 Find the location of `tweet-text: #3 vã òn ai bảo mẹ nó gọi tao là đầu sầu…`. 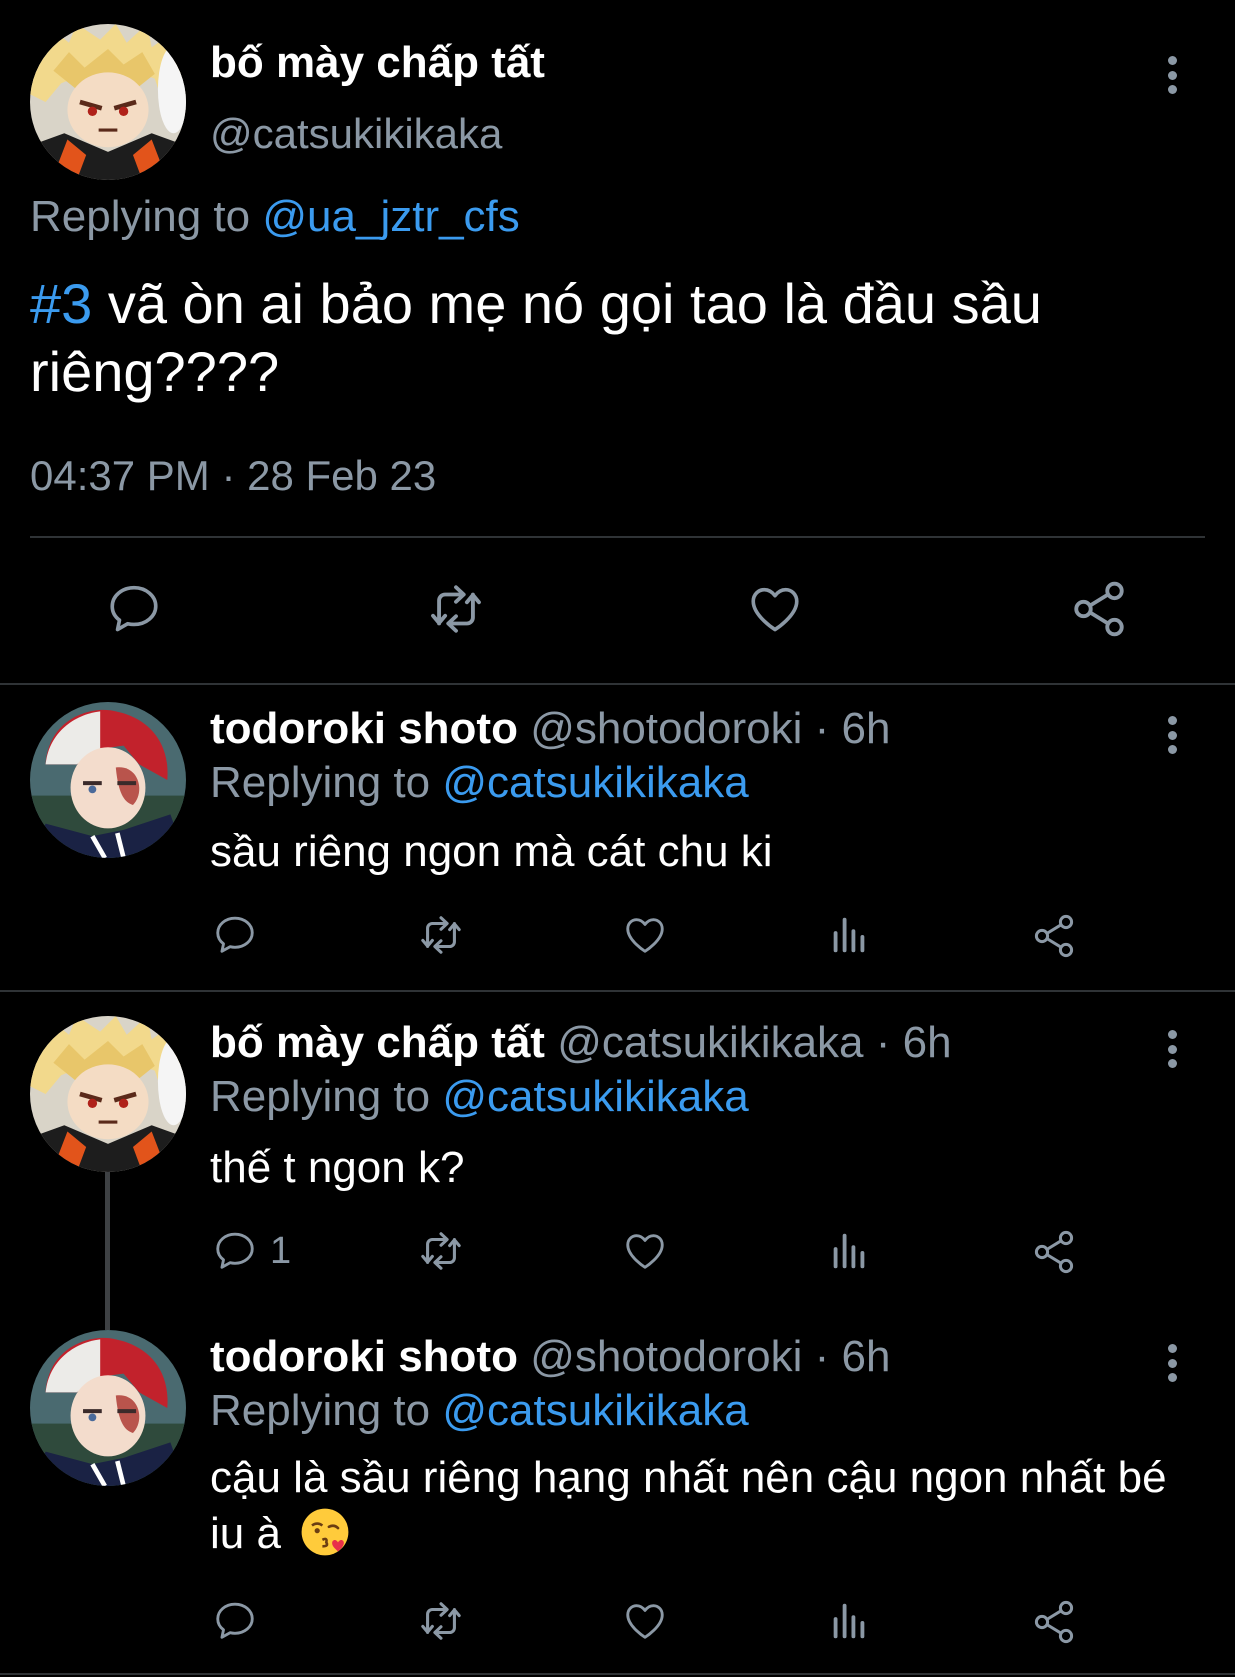

tweet-text: #3 vã òn ai bảo mẹ nó gọi tao là đầu sầu… is located at coordinates (595, 338).